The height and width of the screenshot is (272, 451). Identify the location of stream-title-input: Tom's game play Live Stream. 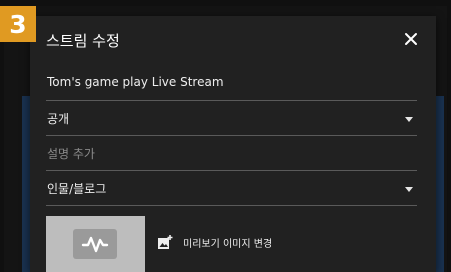
(231, 86).